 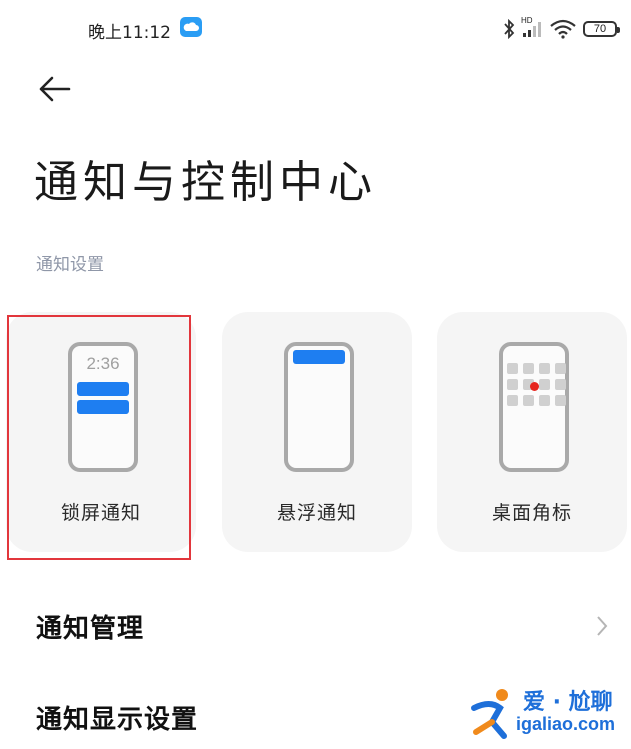 What do you see at coordinates (70, 265) in the screenshot?
I see `section-label: 通知设置` at bounding box center [70, 265].